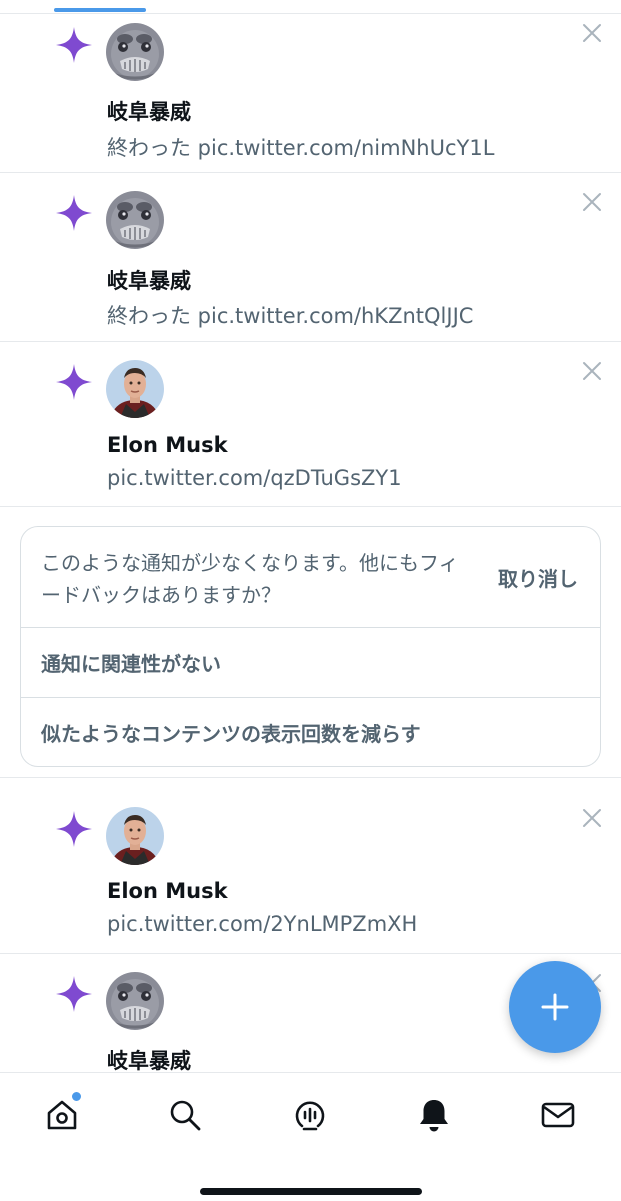 Image resolution: width=621 pixels, height=1201 pixels. What do you see at coordinates (100, 10) in the screenshot?
I see `tab-indicator` at bounding box center [100, 10].